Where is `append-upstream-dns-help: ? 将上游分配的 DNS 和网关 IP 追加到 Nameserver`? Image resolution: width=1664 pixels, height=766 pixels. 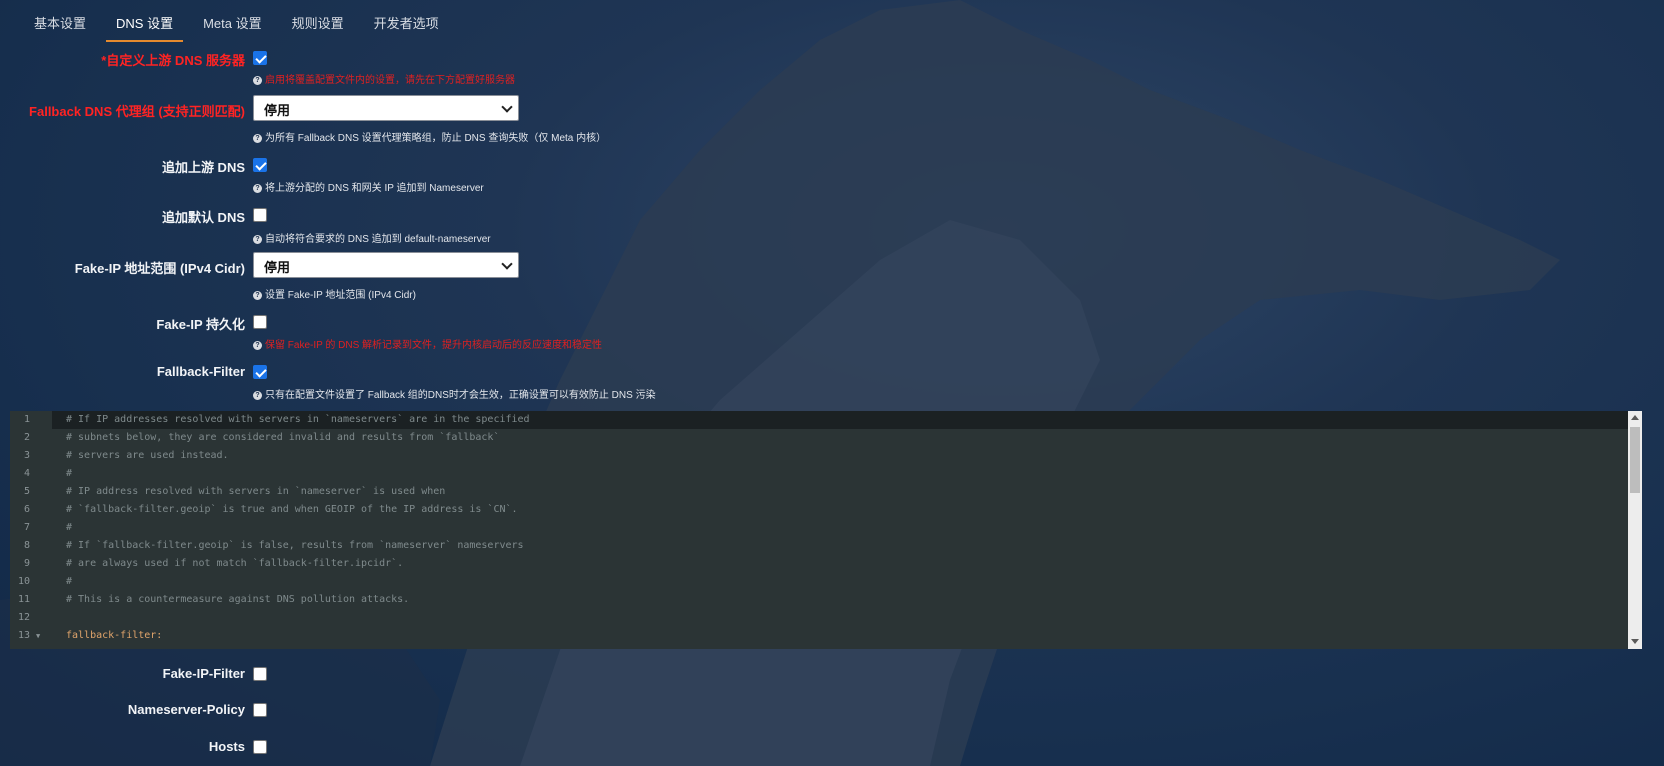 append-upstream-dns-help: ? 将上游分配的 DNS 和网关 IP 追加到 Nameserver is located at coordinates (368, 186).